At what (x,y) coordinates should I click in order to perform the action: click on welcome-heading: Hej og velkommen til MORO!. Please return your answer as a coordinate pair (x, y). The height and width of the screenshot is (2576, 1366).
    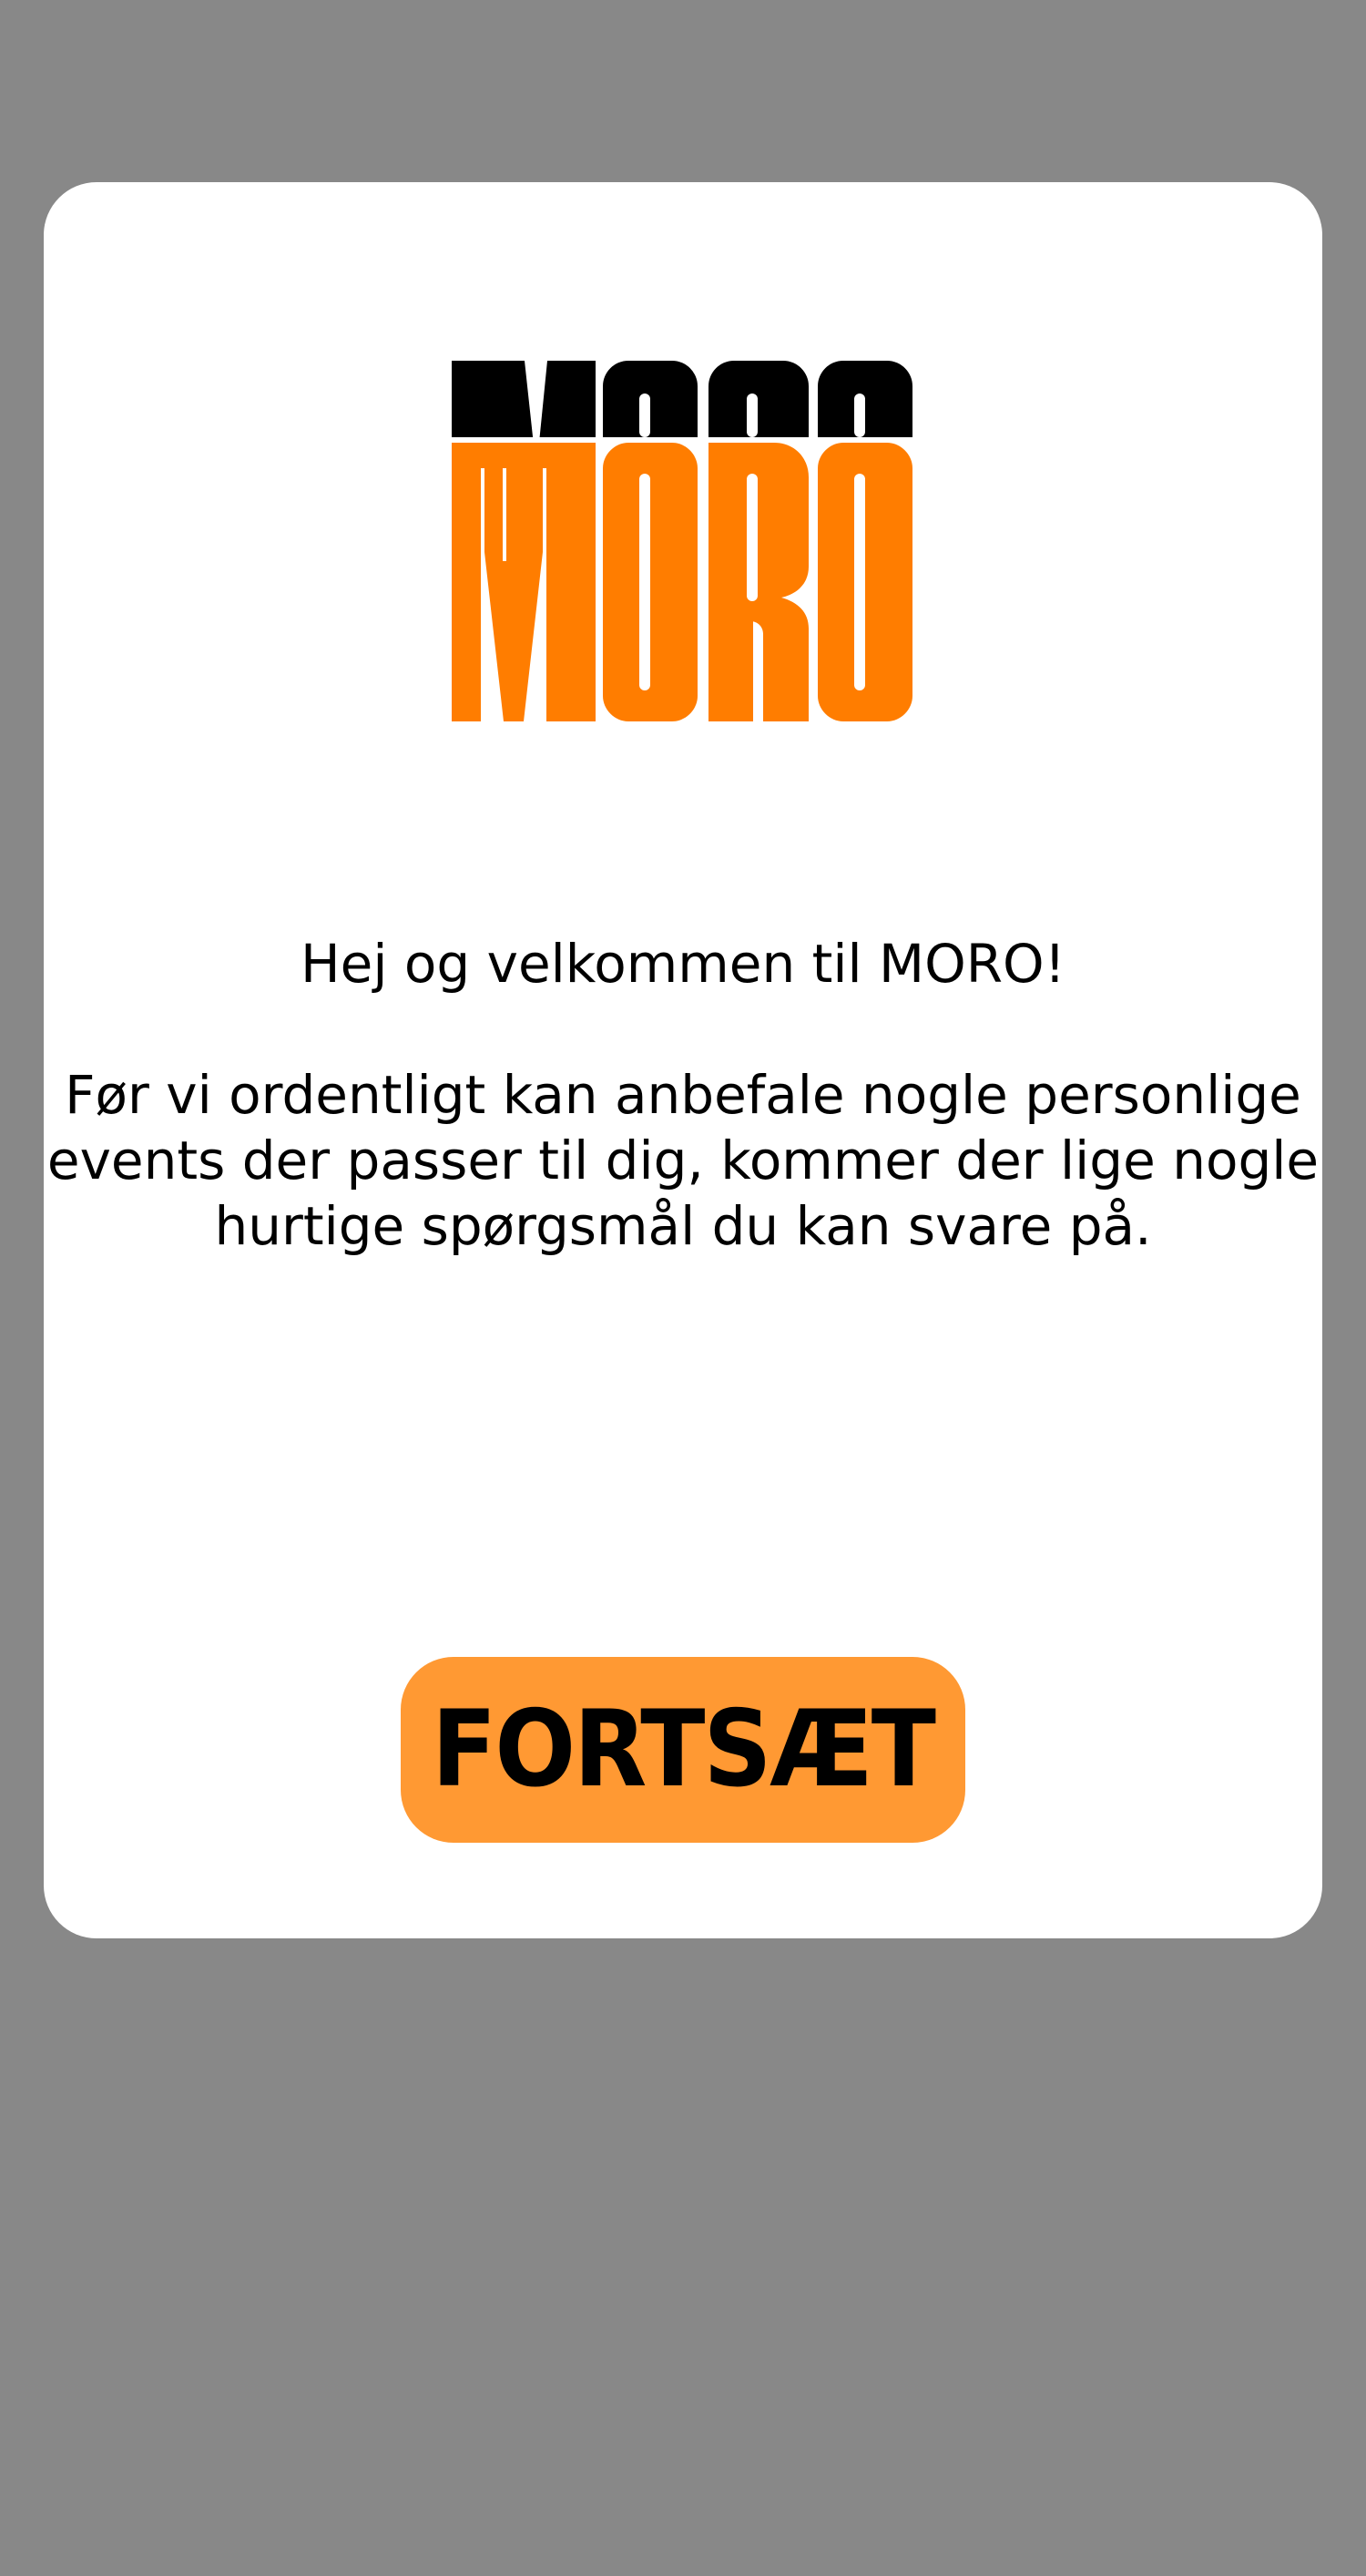
    Looking at the image, I should click on (683, 964).